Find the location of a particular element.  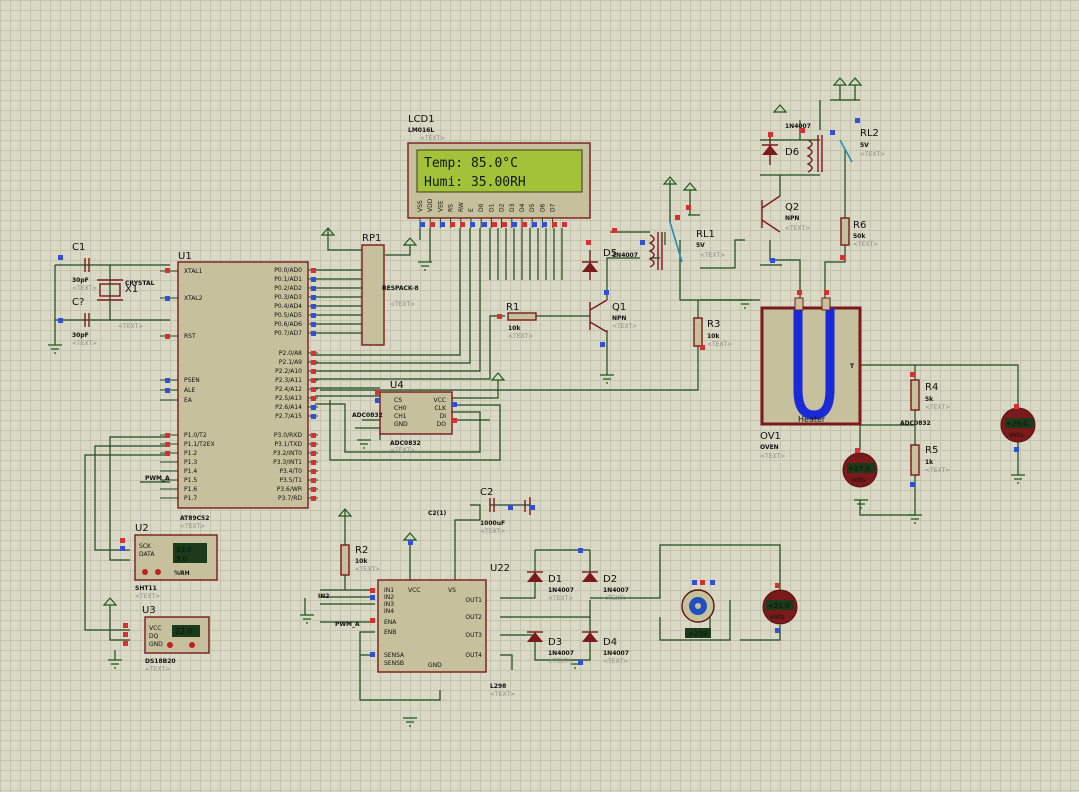

net-adc0832: ADC0832 is located at coordinates (915, 423).